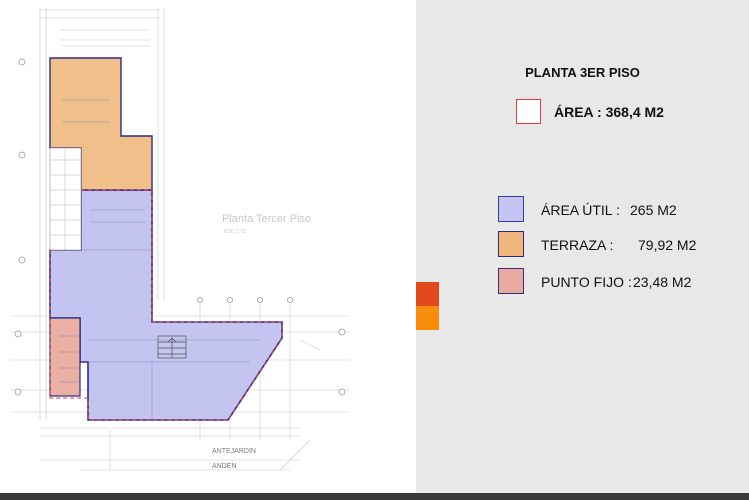 This screenshot has width=749, height=500. I want to click on marker-red, so click(427, 294).